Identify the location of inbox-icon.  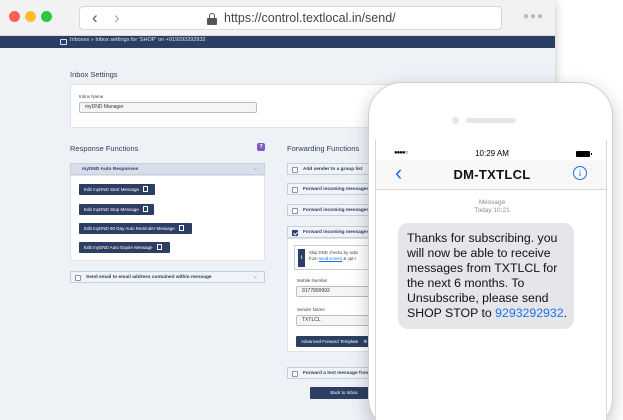
(63, 42).